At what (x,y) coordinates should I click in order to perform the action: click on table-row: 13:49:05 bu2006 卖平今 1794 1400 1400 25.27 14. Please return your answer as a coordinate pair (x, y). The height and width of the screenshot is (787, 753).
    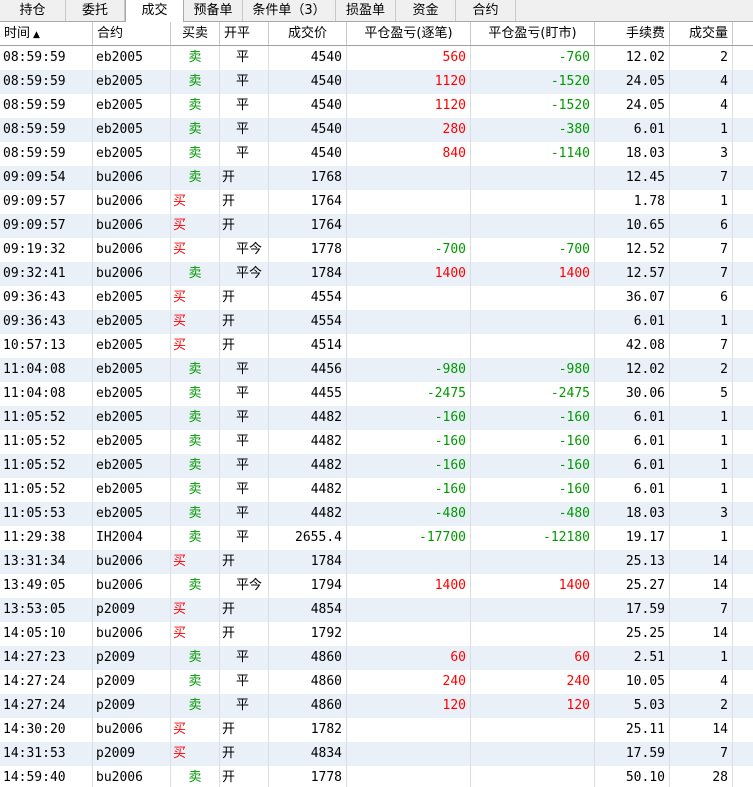
    Looking at the image, I should click on (376, 586).